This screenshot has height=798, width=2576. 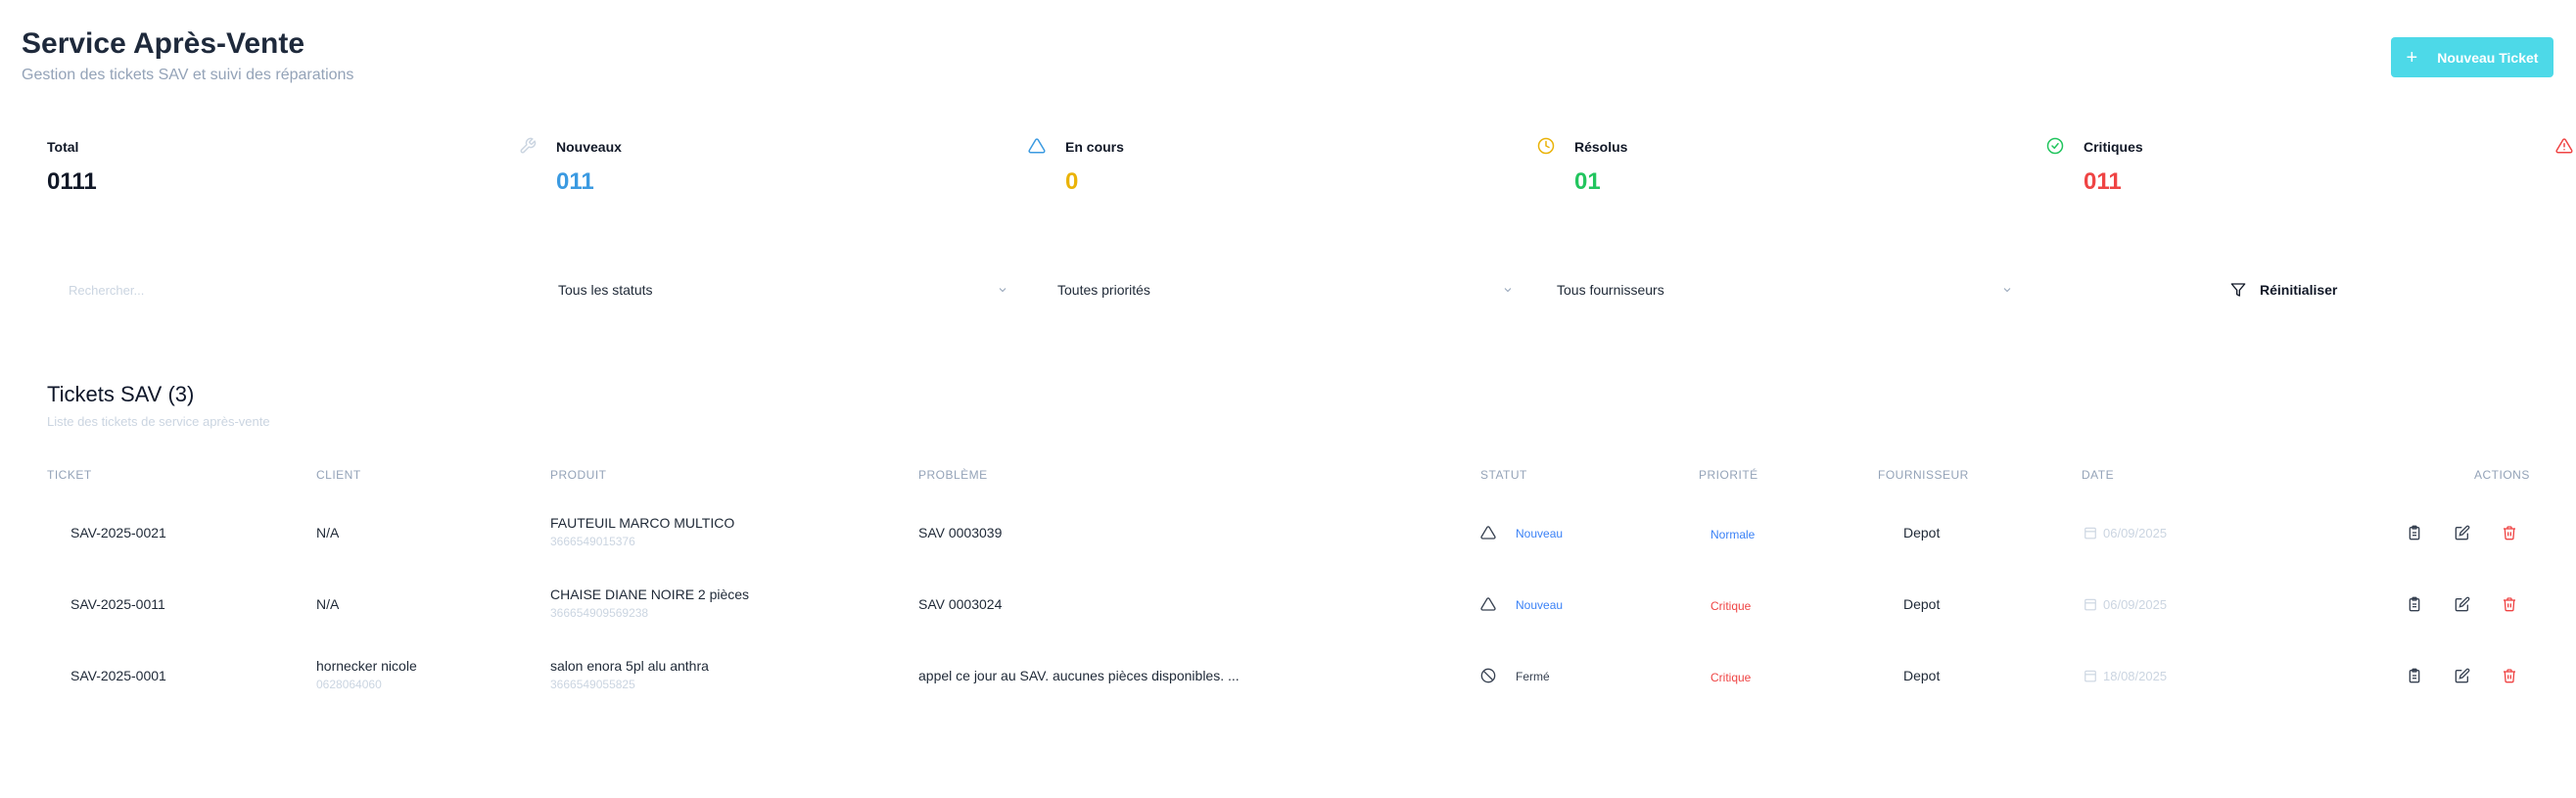 I want to click on stat-value: 0, so click(x=1072, y=181).